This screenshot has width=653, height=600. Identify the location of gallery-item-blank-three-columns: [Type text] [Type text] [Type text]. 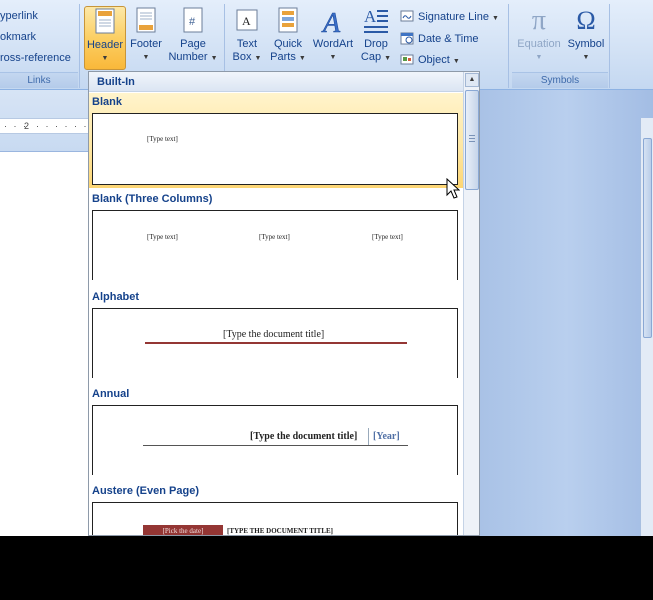
(275, 245).